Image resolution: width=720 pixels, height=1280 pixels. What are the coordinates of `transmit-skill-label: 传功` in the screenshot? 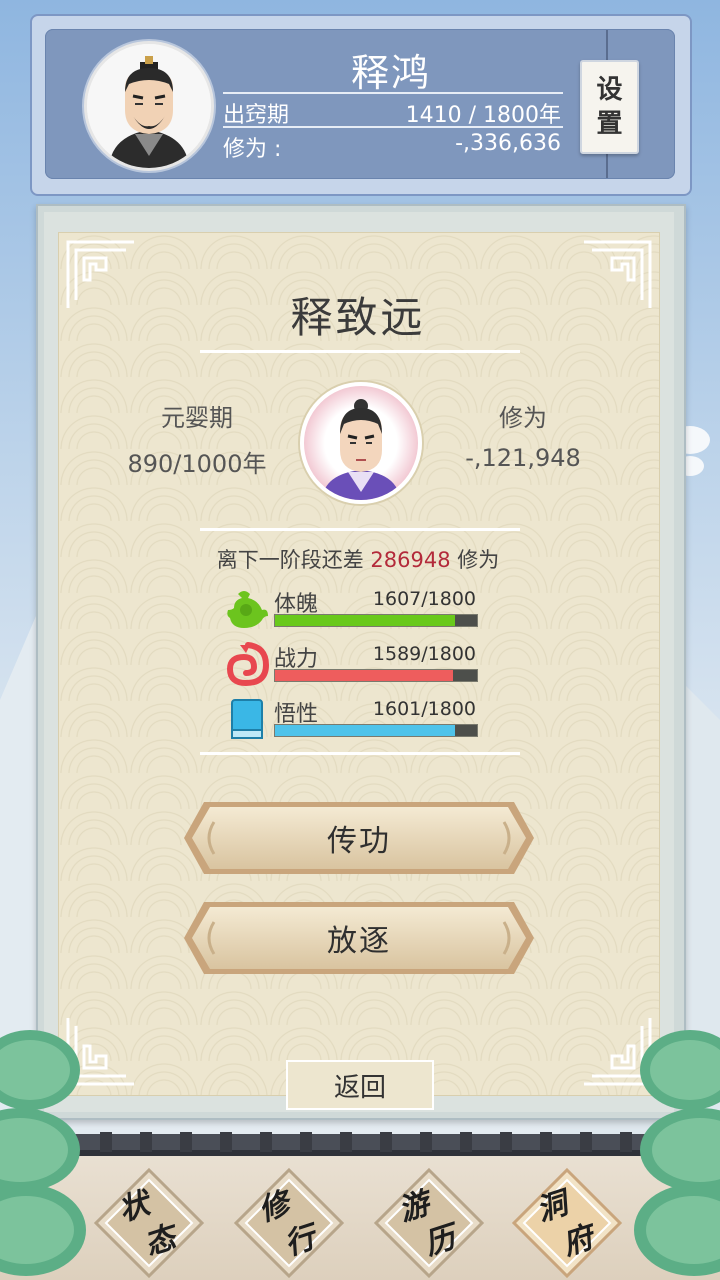 It's located at (359, 841).